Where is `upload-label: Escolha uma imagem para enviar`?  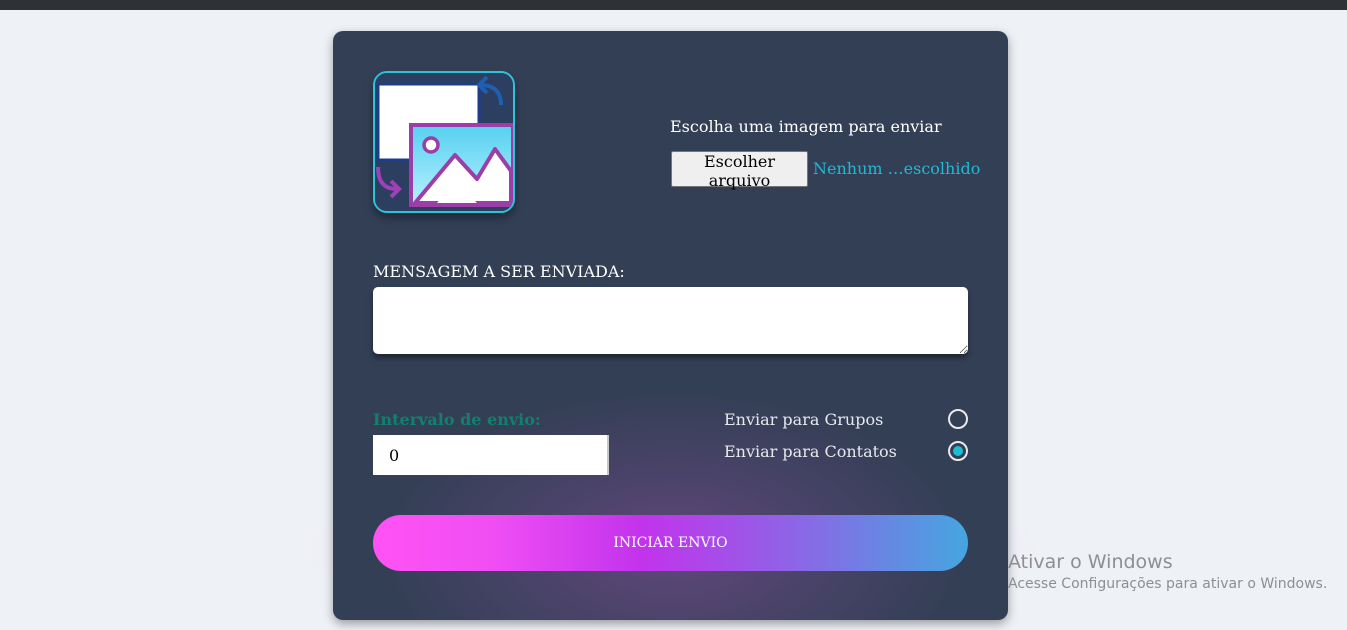 upload-label: Escolha uma imagem para enviar is located at coordinates (806, 126).